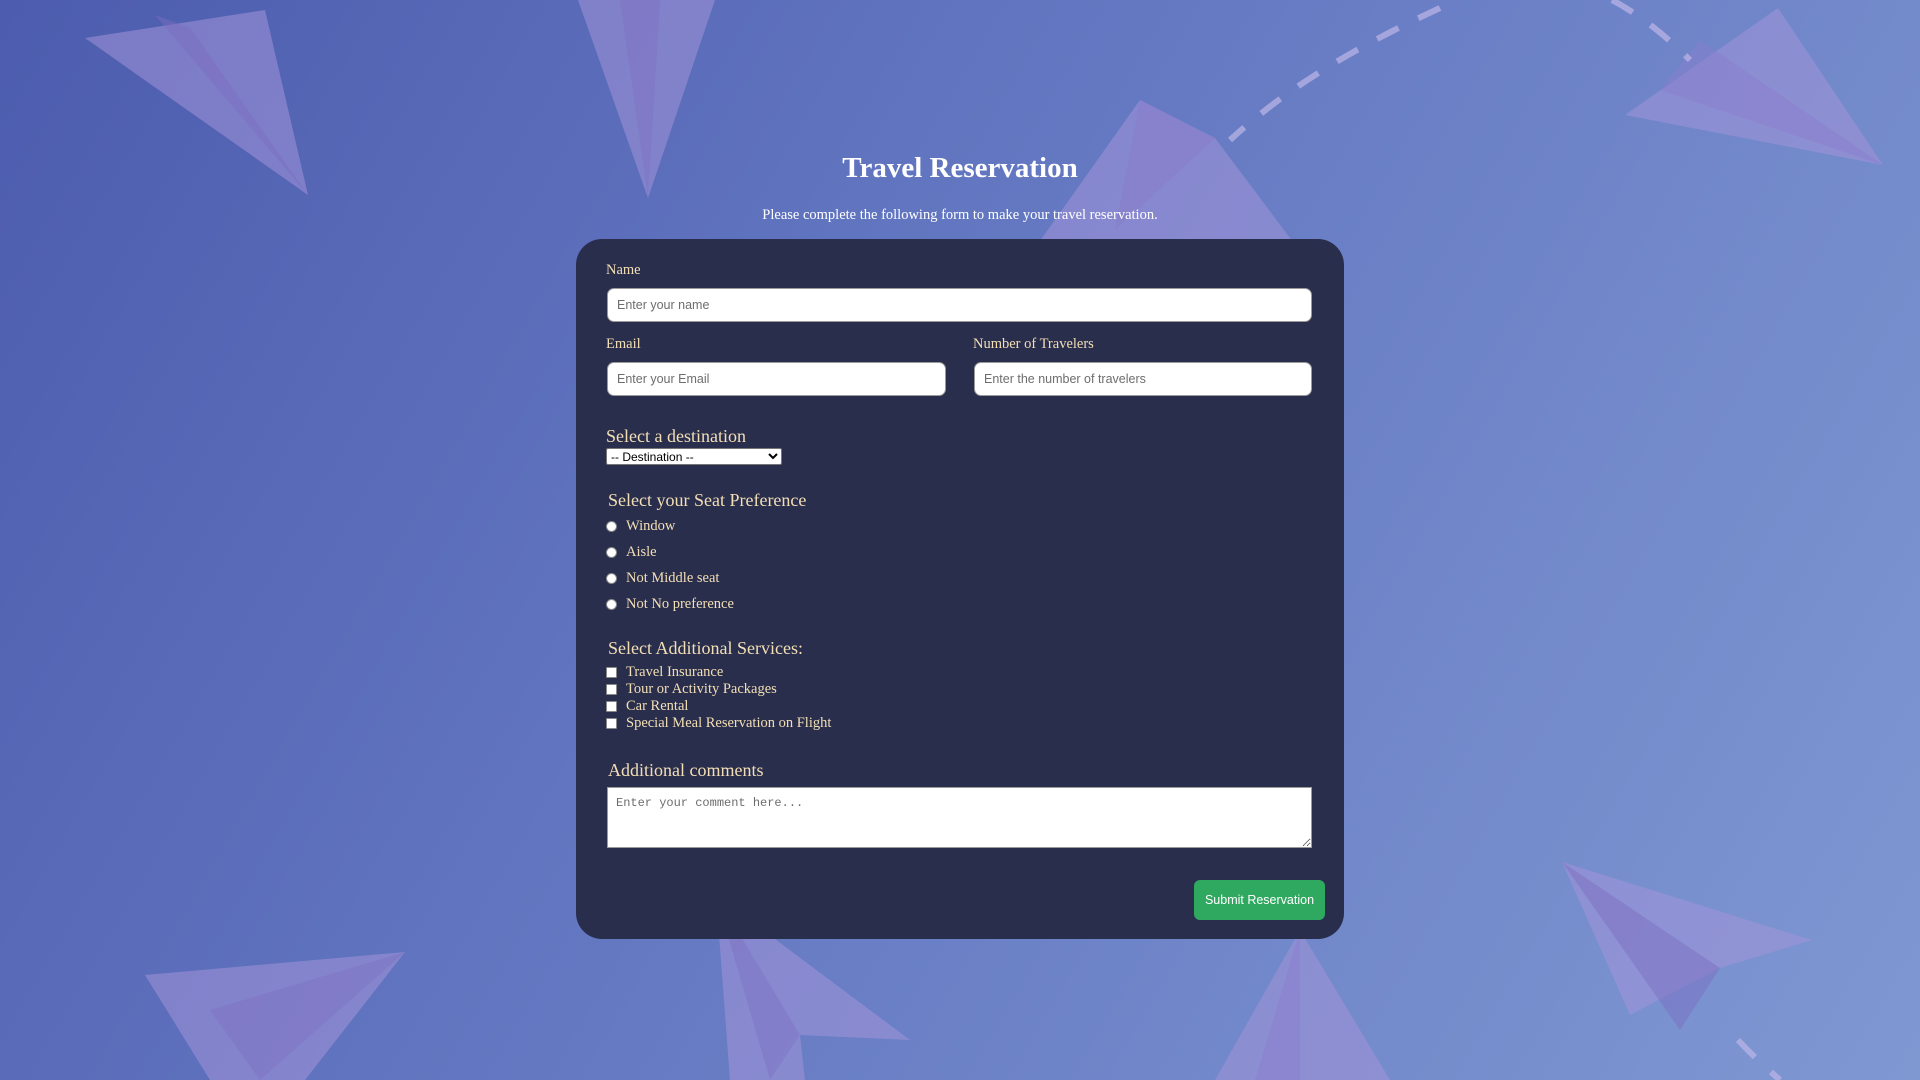 The width and height of the screenshot is (1920, 1080). I want to click on seat-option-aisle: Aisle, so click(631, 552).